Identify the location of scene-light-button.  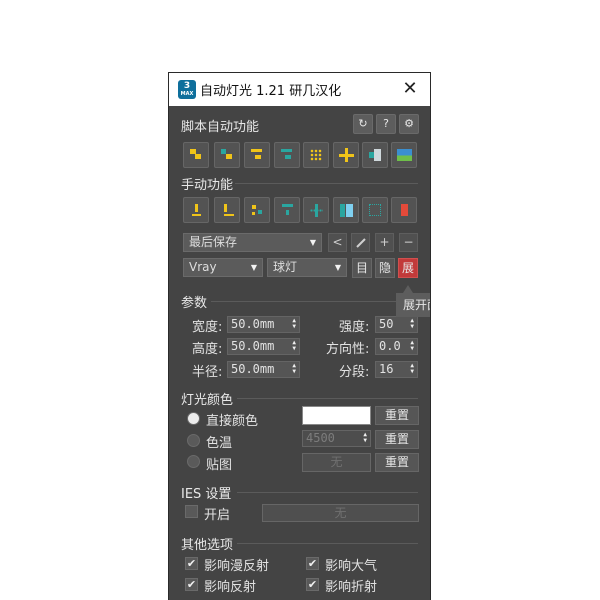
(375, 155).